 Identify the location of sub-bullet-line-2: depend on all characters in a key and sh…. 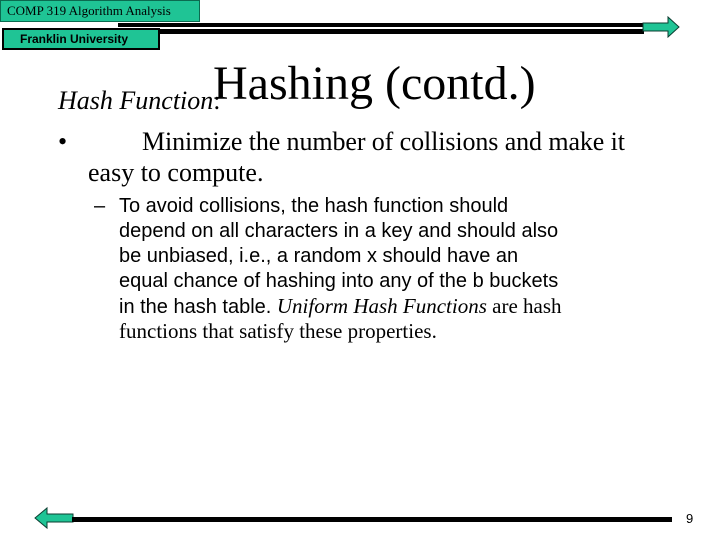
(339, 231).